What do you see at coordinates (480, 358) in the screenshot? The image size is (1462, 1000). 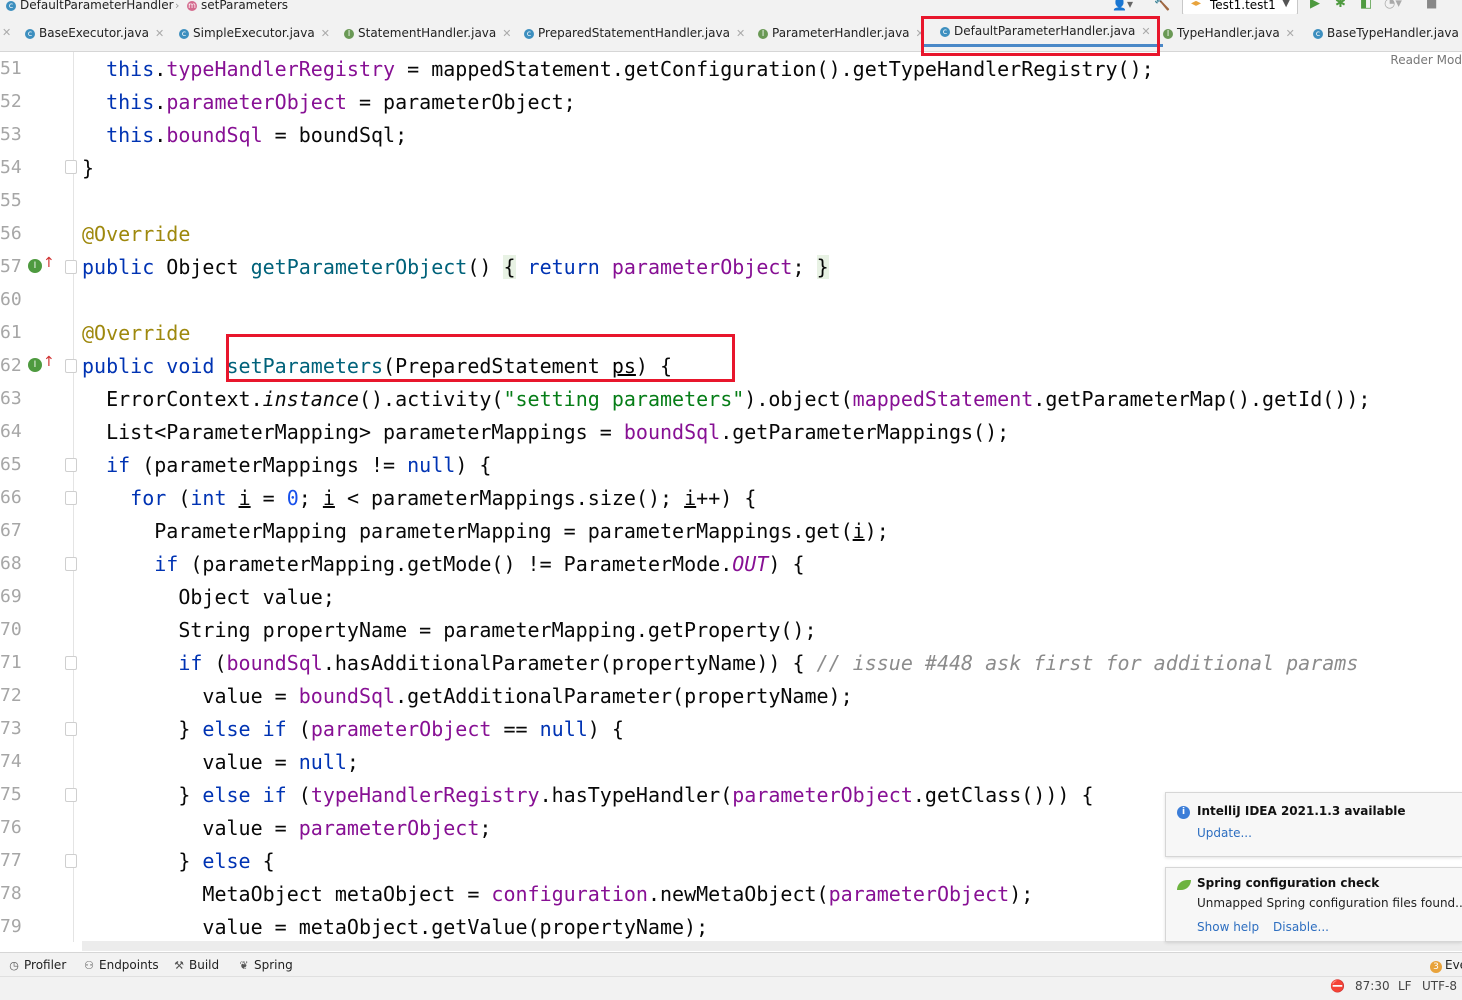 I see `highlight-box-method-signature` at bounding box center [480, 358].